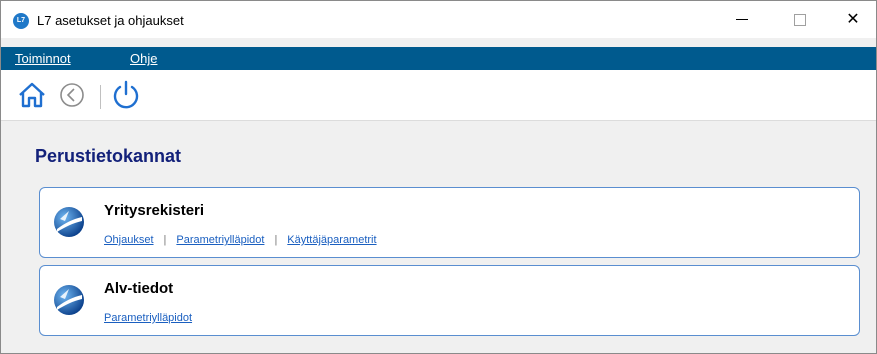 Image resolution: width=877 pixels, height=354 pixels. Describe the element at coordinates (110, 20) in the screenshot. I see `window-title: L7 asetukset ja ohjaukset` at that location.